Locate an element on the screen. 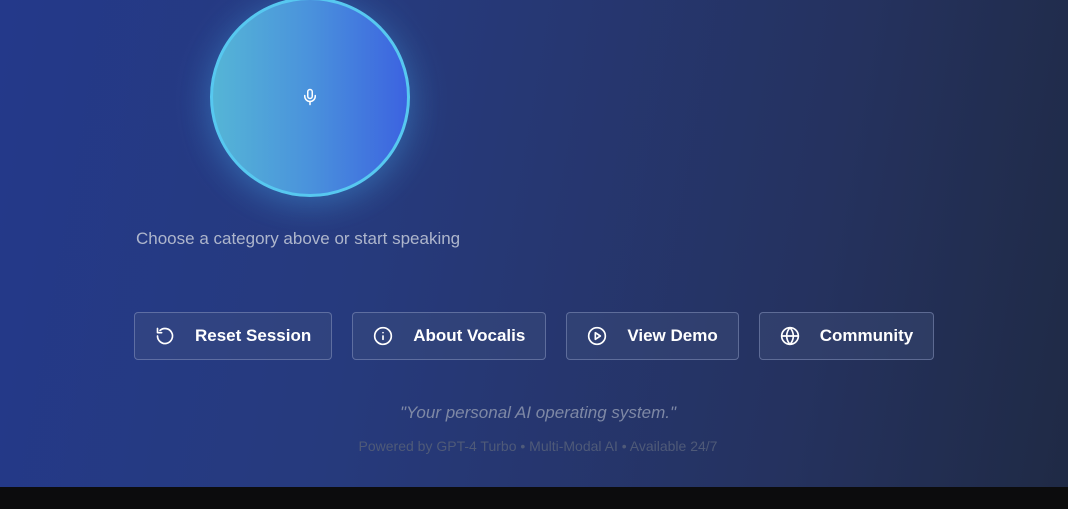 Image resolution: width=1068 pixels, height=509 pixels. reset-icon is located at coordinates (165, 336).